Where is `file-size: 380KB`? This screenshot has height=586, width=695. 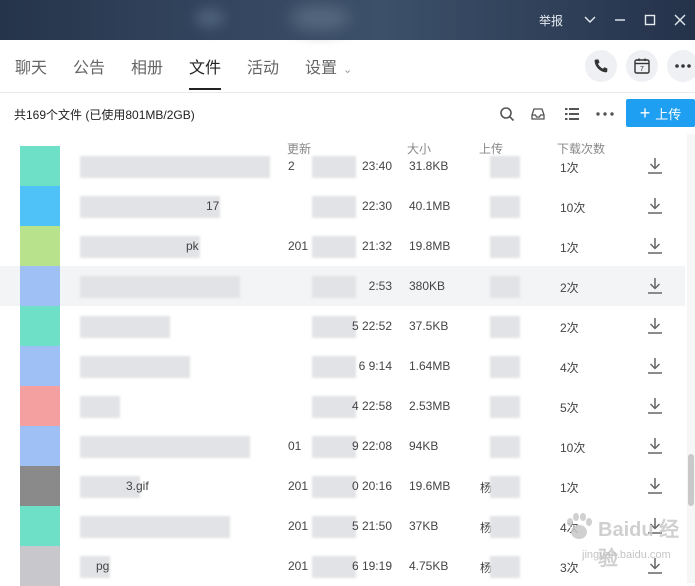 file-size: 380KB is located at coordinates (427, 286).